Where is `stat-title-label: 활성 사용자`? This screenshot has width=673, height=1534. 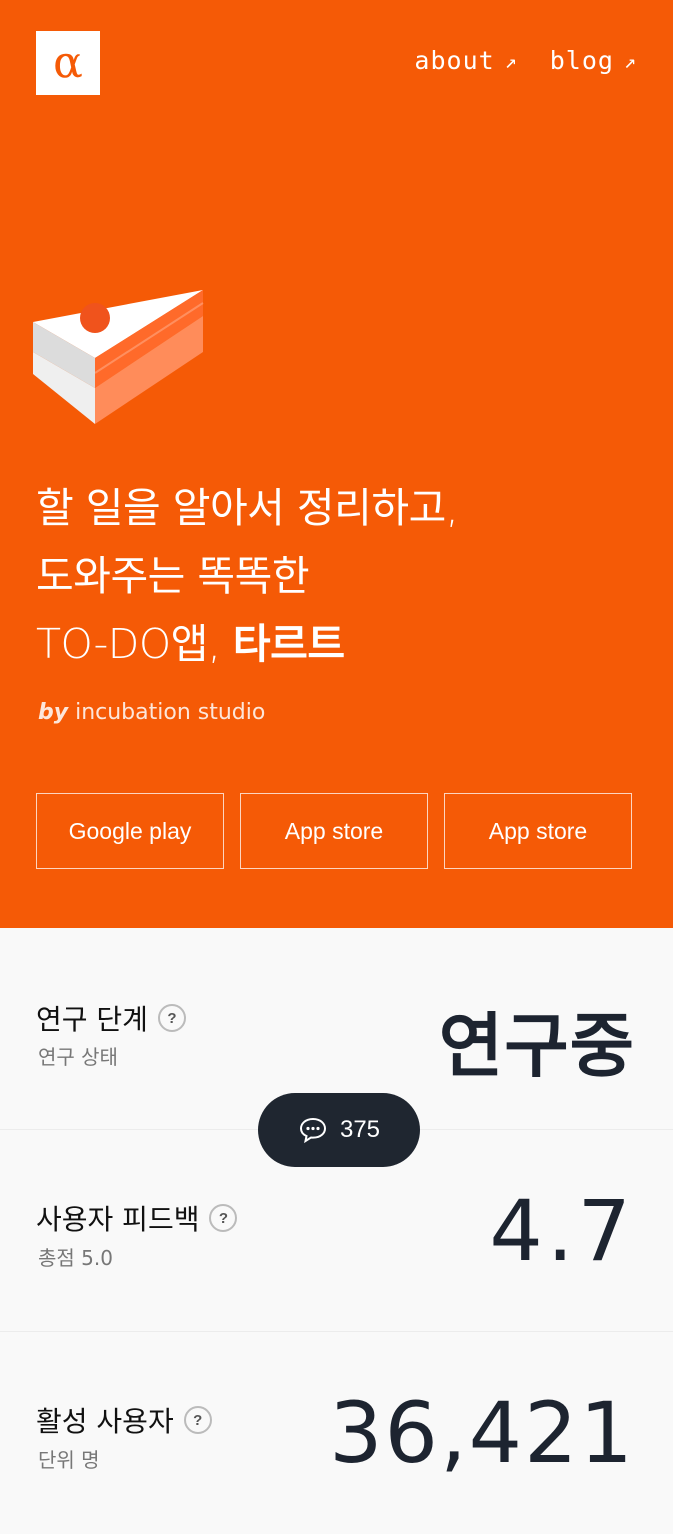
stat-title-label: 활성 사용자 is located at coordinates (105, 1421).